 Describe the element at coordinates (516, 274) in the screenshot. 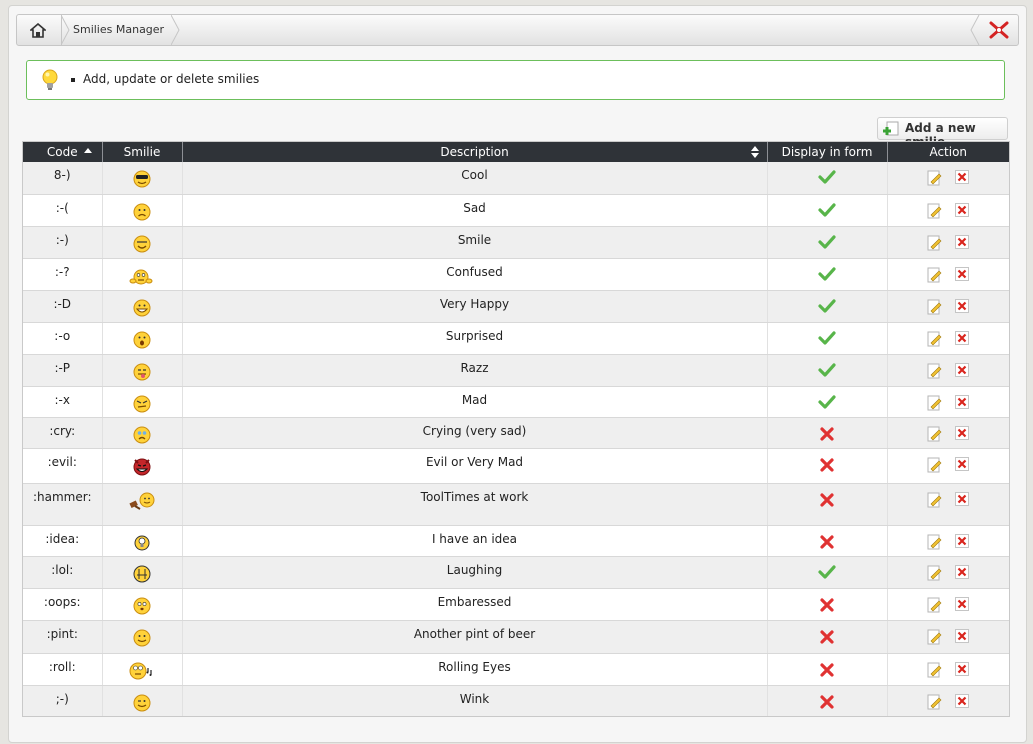

I see `table-row: :-? Confused` at that location.